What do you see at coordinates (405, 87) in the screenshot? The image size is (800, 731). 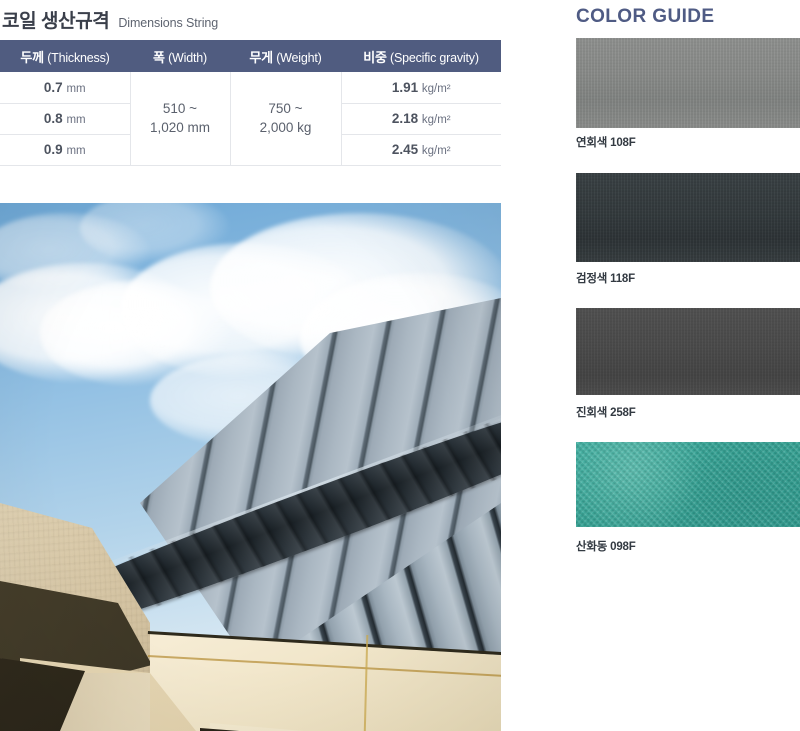 I see `specific-gravity-value-1: 1.91` at bounding box center [405, 87].